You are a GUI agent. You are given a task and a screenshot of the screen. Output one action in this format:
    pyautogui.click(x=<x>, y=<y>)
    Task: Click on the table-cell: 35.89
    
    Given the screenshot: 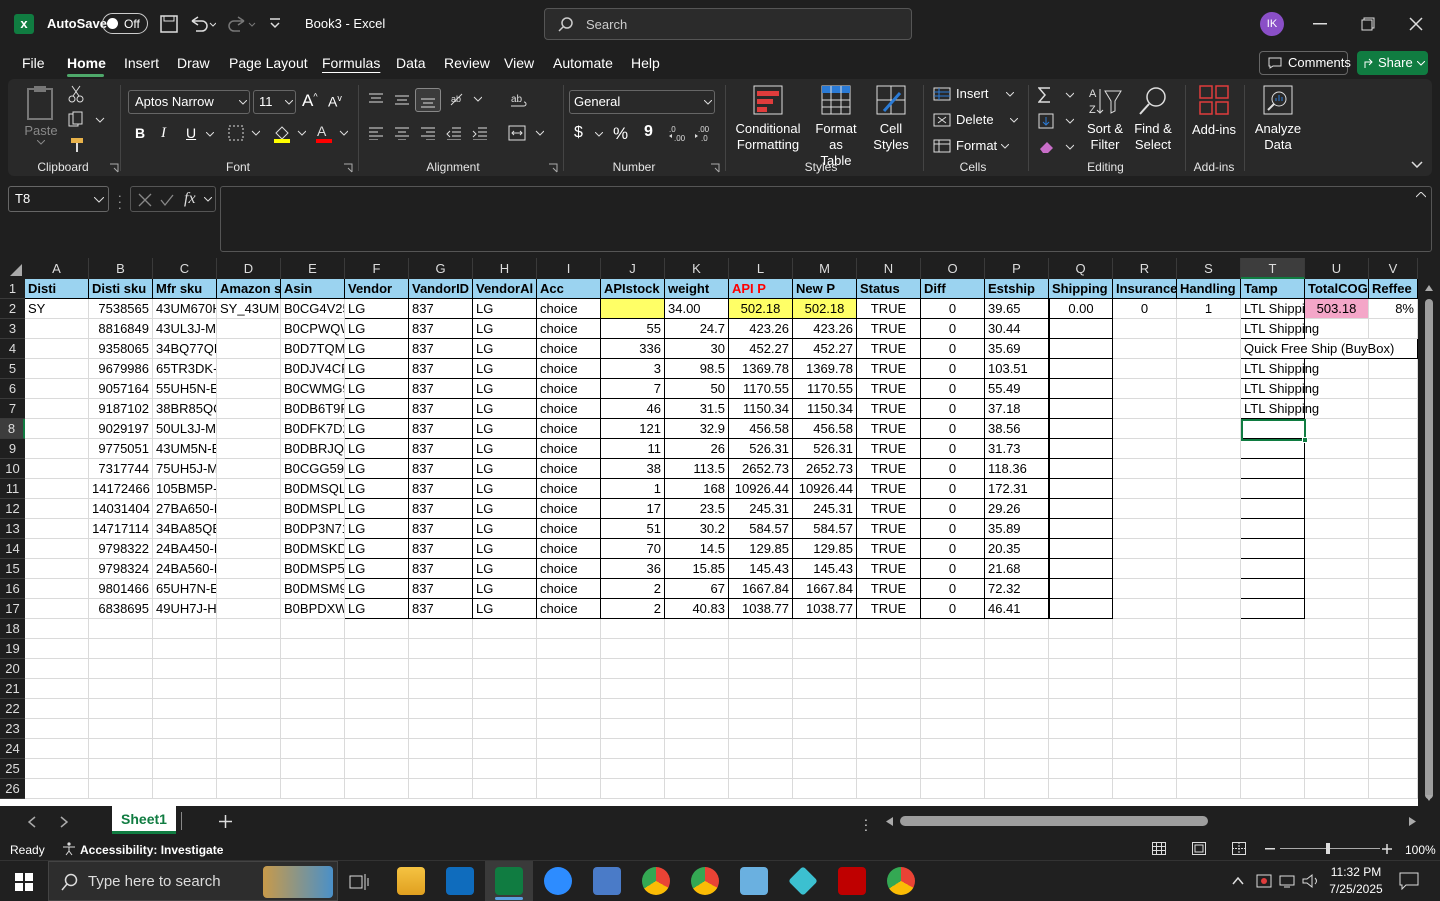 What is the action you would take?
    pyautogui.click(x=1017, y=529)
    